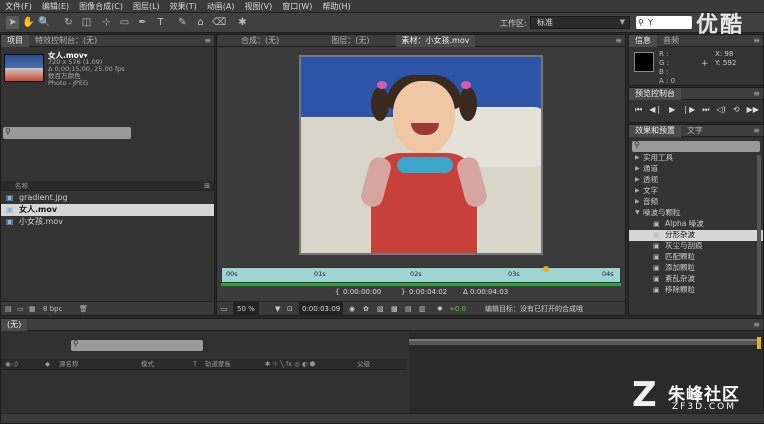  Describe the element at coordinates (403, 292) in the screenshot. I see `set-out-icon: }` at that location.